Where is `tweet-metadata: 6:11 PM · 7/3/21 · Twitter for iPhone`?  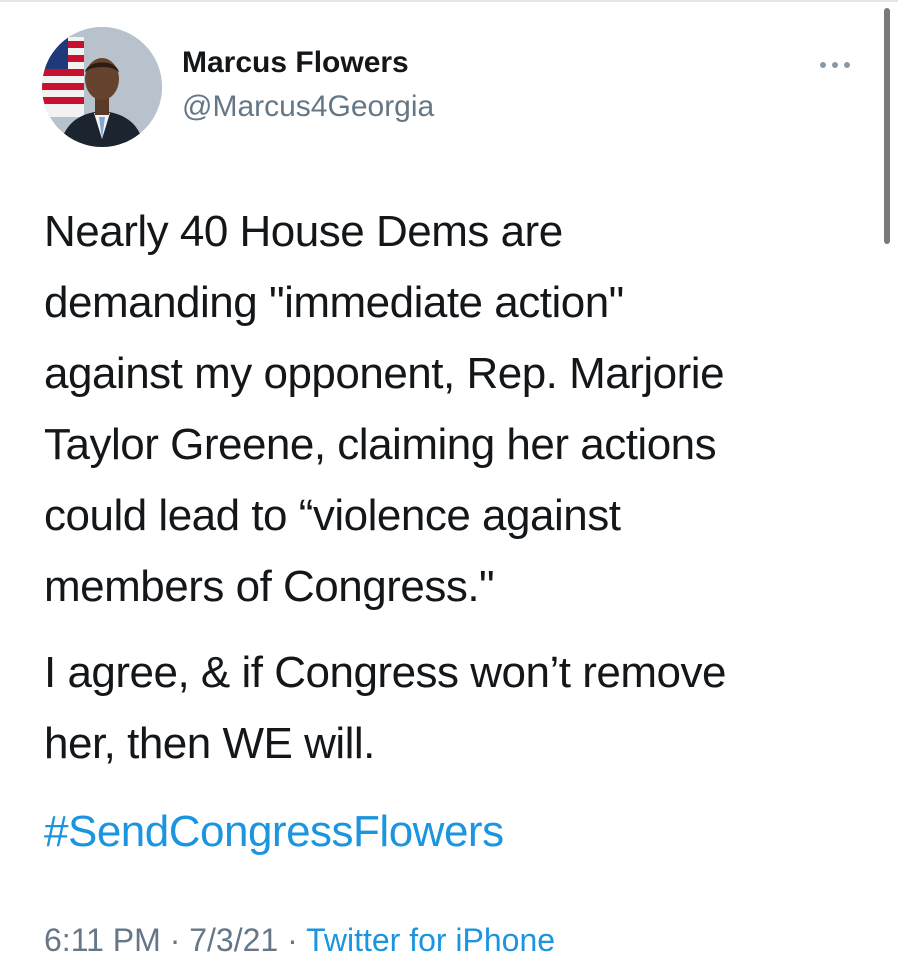 tweet-metadata: 6:11 PM · 7/3/21 · Twitter for iPhone is located at coordinates (299, 940).